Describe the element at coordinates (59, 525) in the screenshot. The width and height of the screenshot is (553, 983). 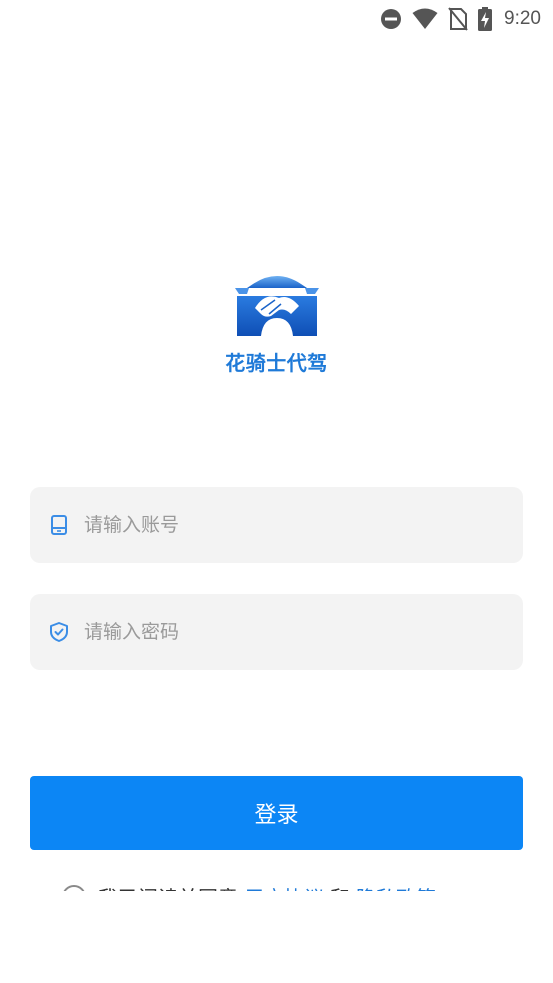
I see `phone-icon` at that location.